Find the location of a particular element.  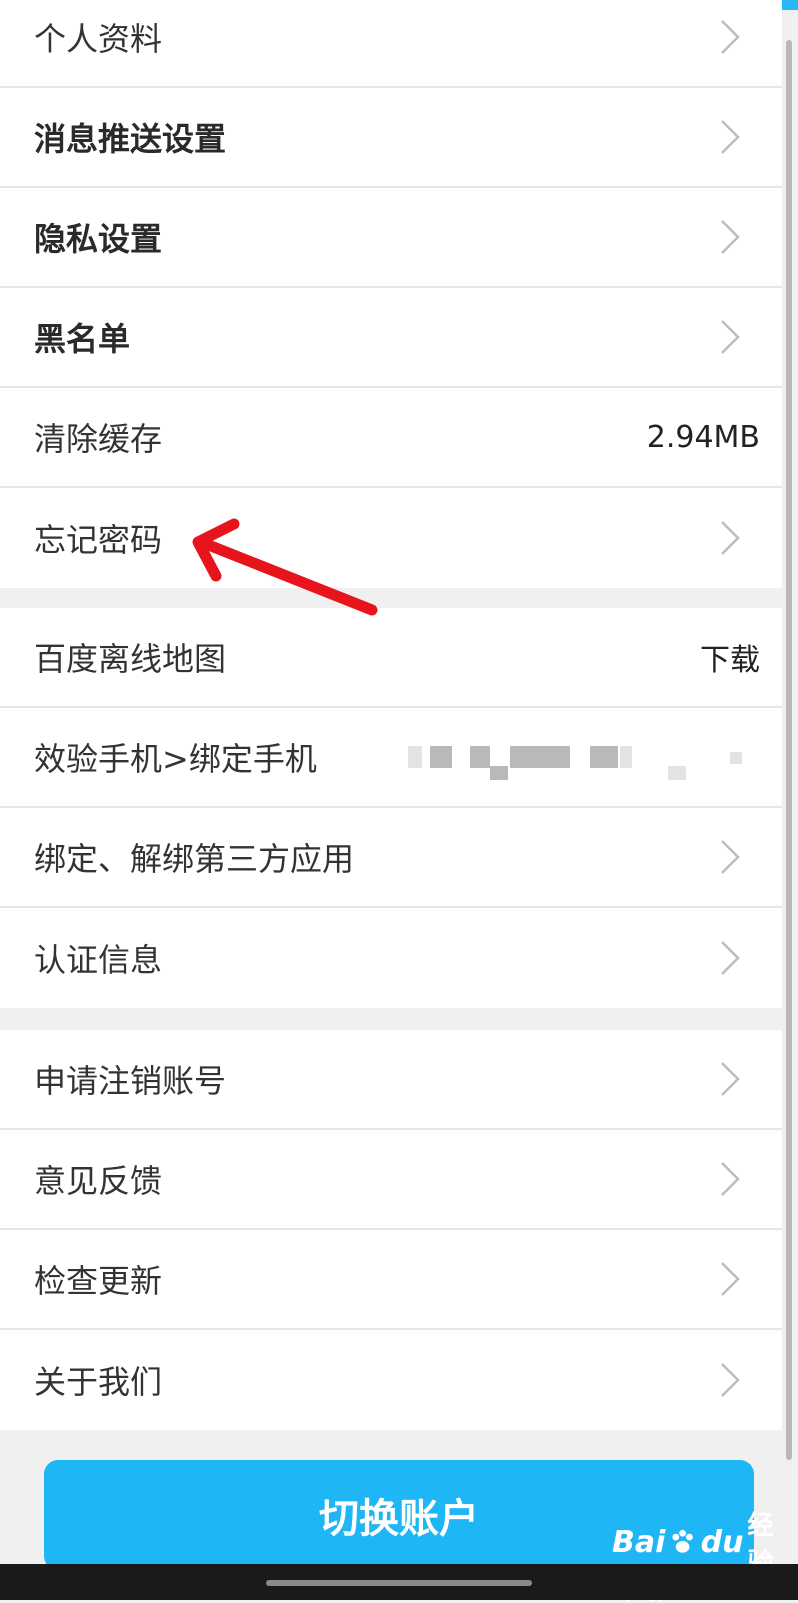

cache-size-value: 2.94MB is located at coordinates (703, 437).